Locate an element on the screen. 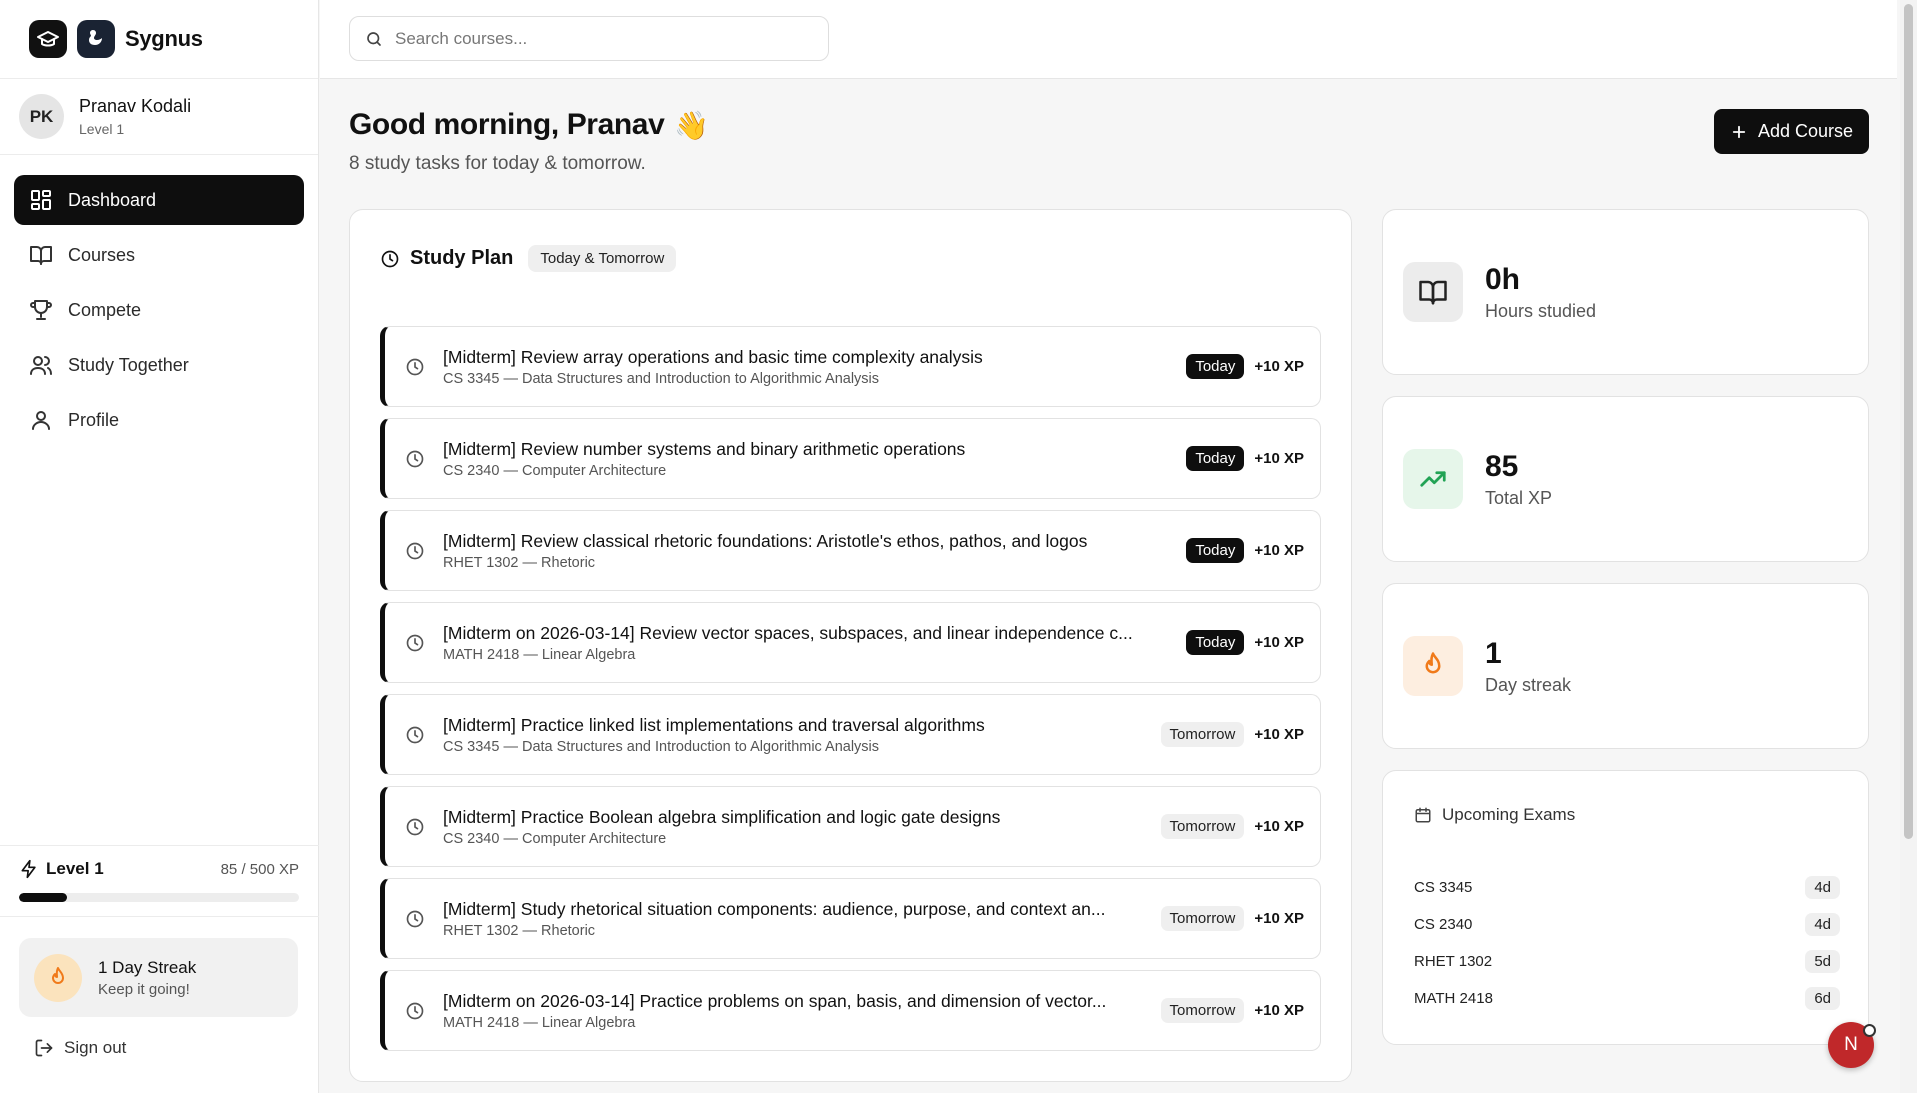  exam-course: CS 3345 is located at coordinates (1443, 887).